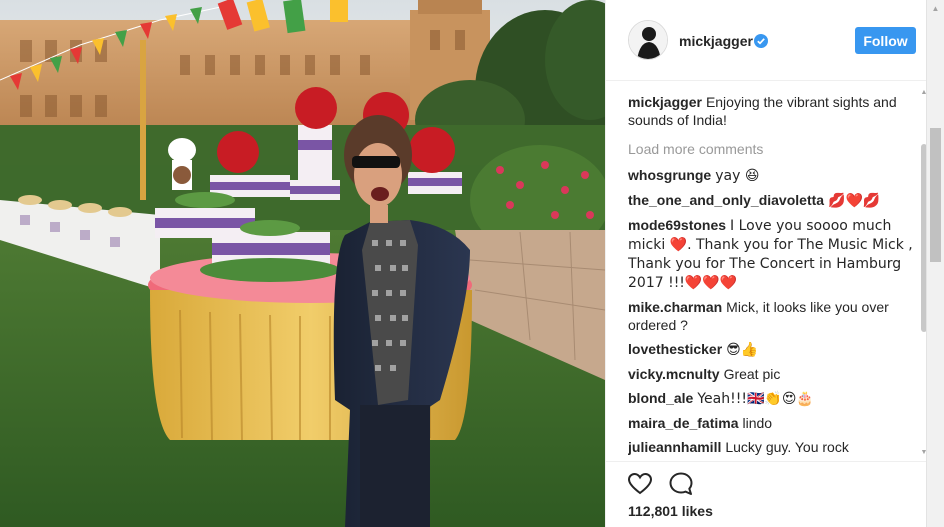 The image size is (944, 527). I want to click on likes-count: 112,801 likes, so click(670, 511).